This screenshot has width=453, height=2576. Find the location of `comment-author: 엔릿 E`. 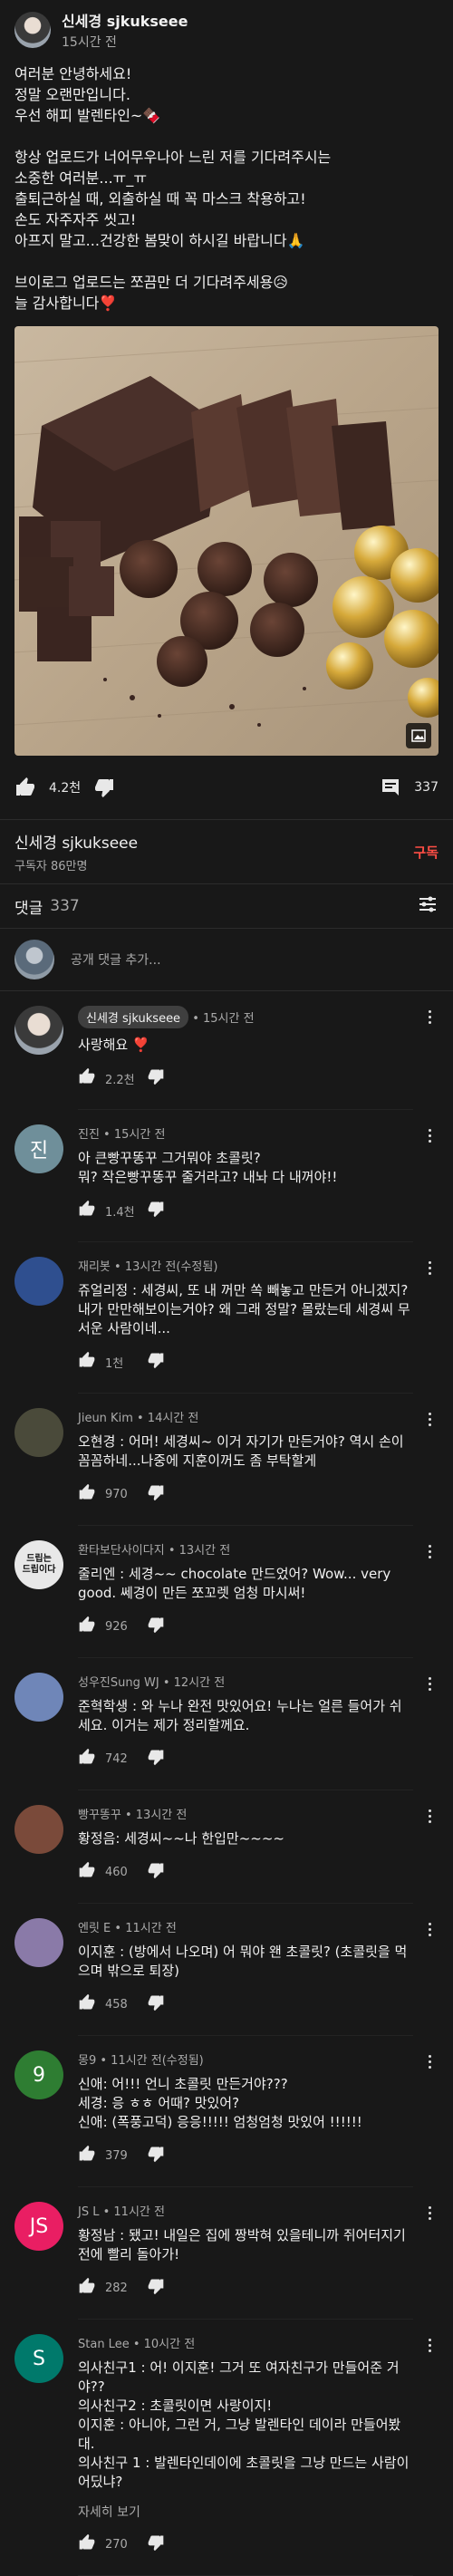

comment-author: 엔릿 E is located at coordinates (95, 1928).